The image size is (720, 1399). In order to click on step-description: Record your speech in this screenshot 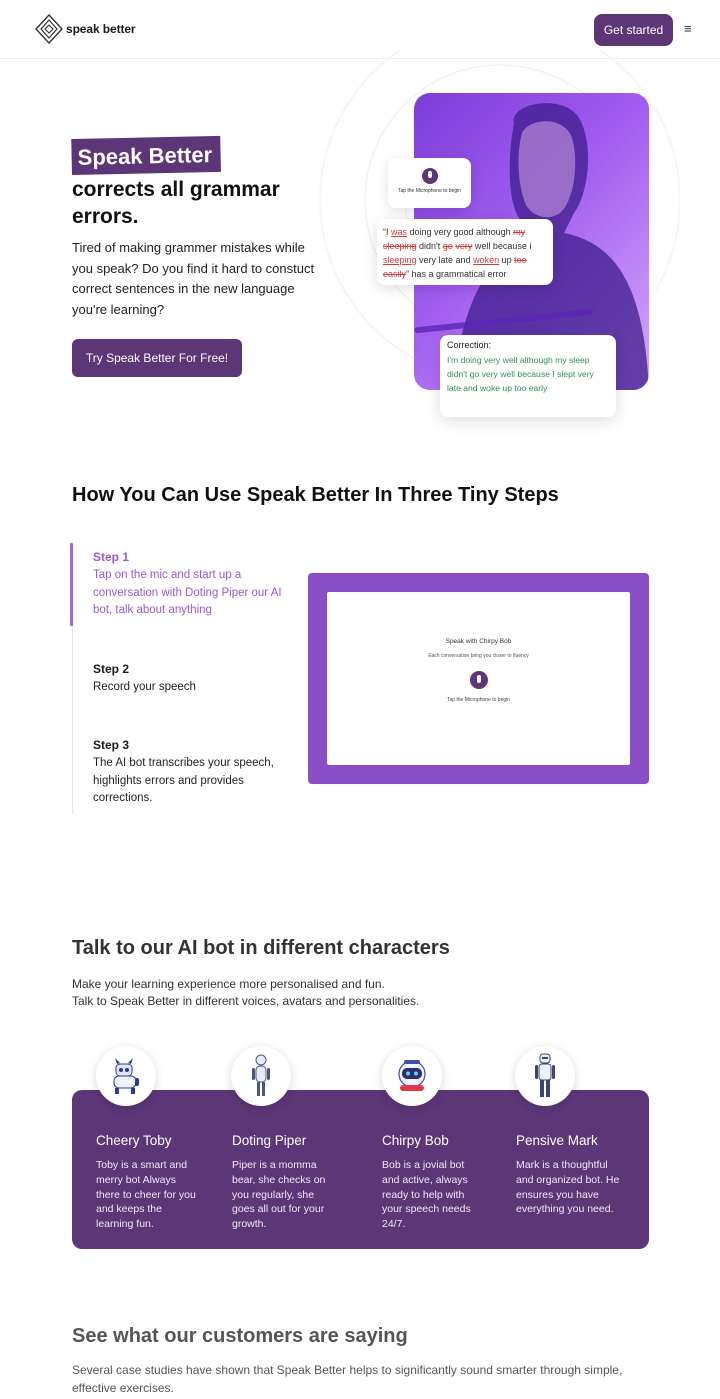, I will do `click(144, 687)`.